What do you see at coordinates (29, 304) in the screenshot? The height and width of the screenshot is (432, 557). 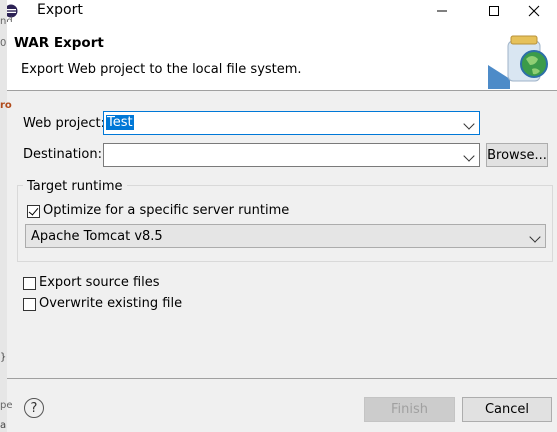 I see `overwrite-checkbox` at bounding box center [29, 304].